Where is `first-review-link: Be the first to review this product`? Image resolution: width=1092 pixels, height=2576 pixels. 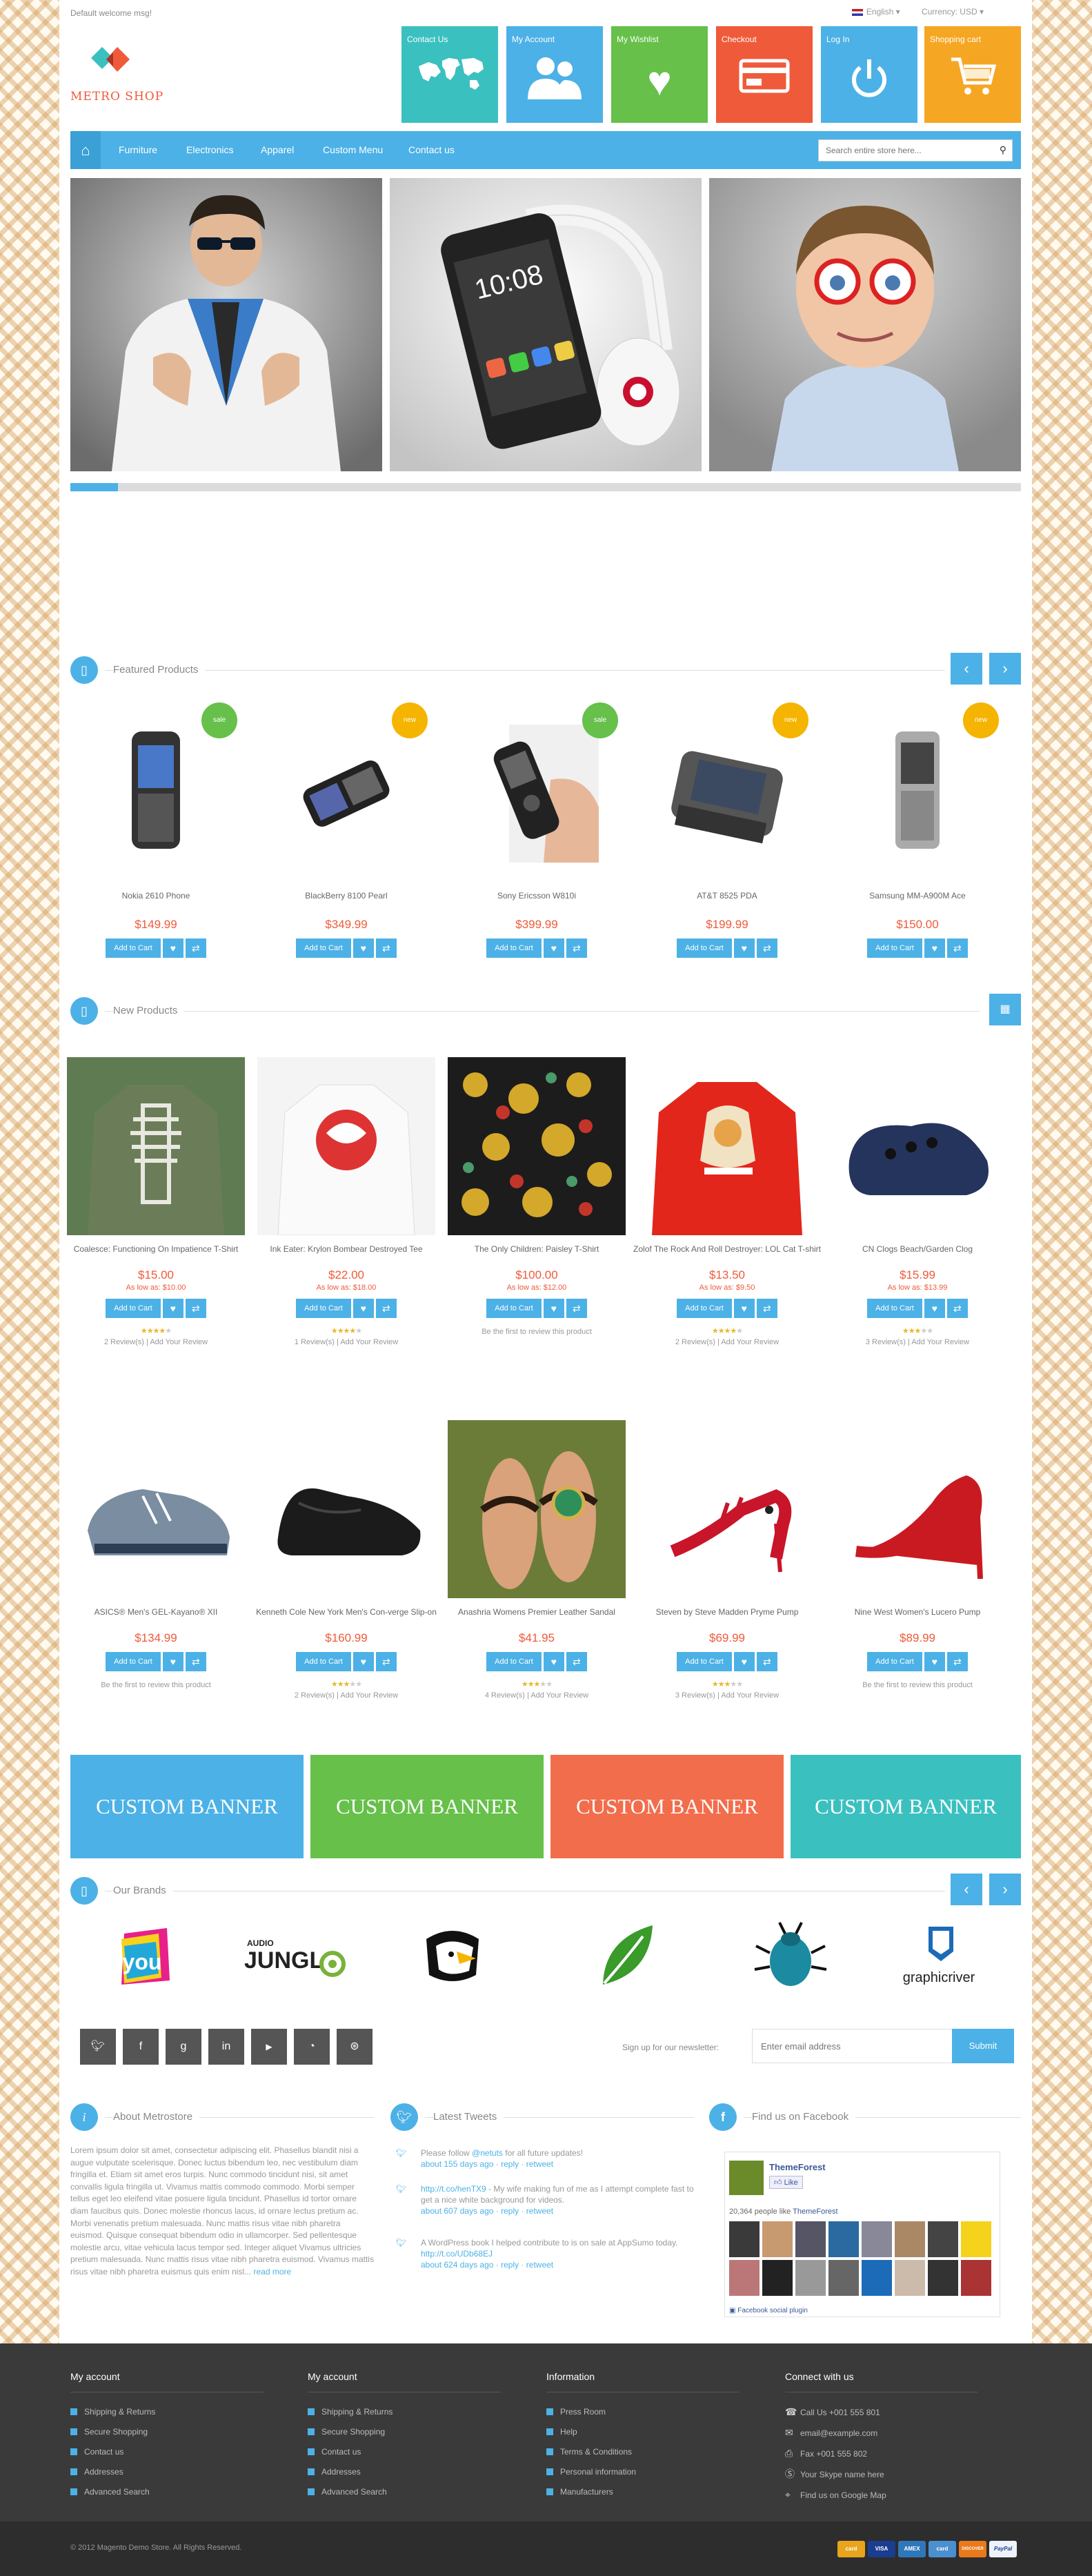 first-review-link: Be the first to review this product is located at coordinates (156, 1685).